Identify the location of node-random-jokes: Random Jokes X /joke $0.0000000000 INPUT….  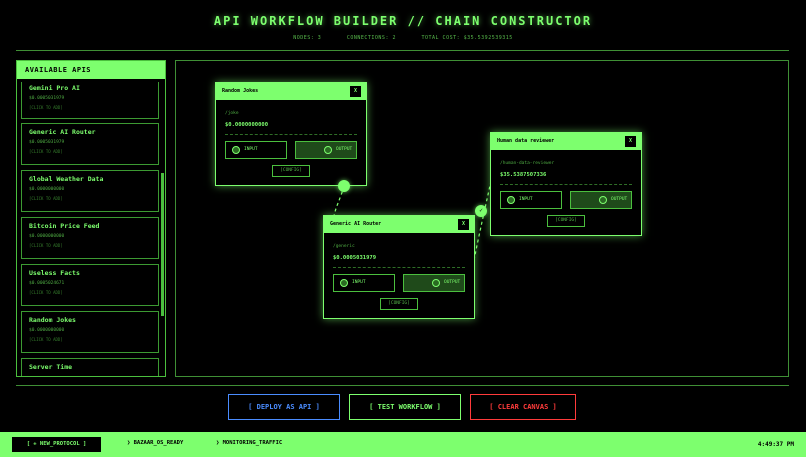
(291, 134).